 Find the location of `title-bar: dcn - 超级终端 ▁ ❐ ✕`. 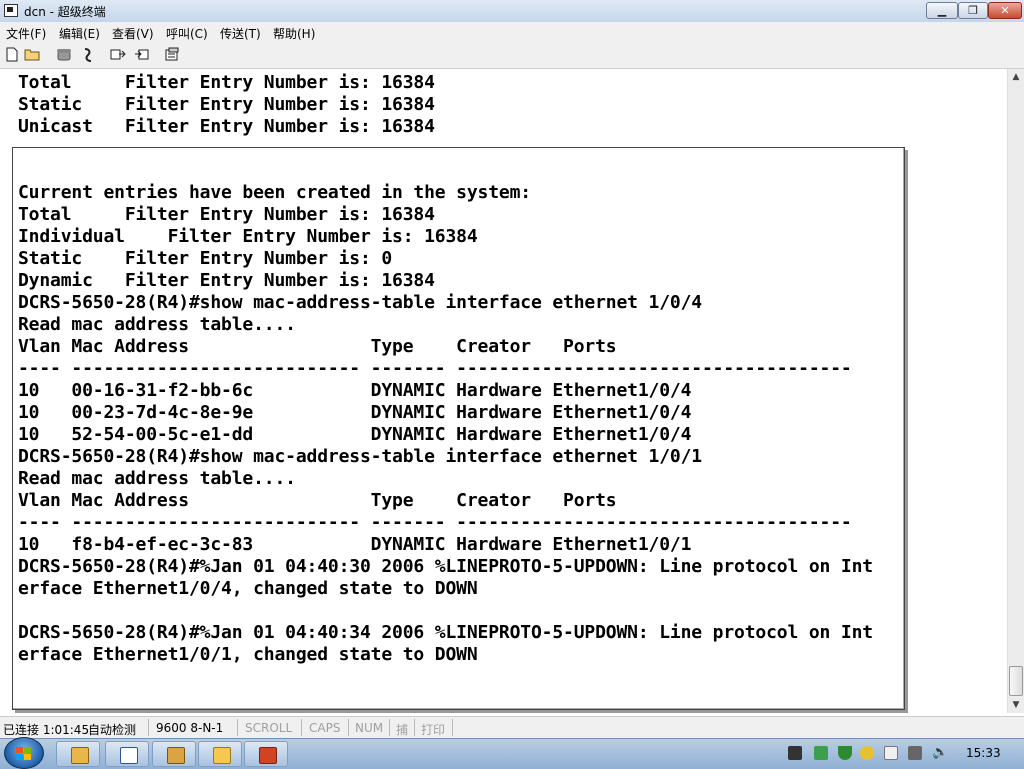

title-bar: dcn - 超级终端 ▁ ❐ ✕ is located at coordinates (512, 11).